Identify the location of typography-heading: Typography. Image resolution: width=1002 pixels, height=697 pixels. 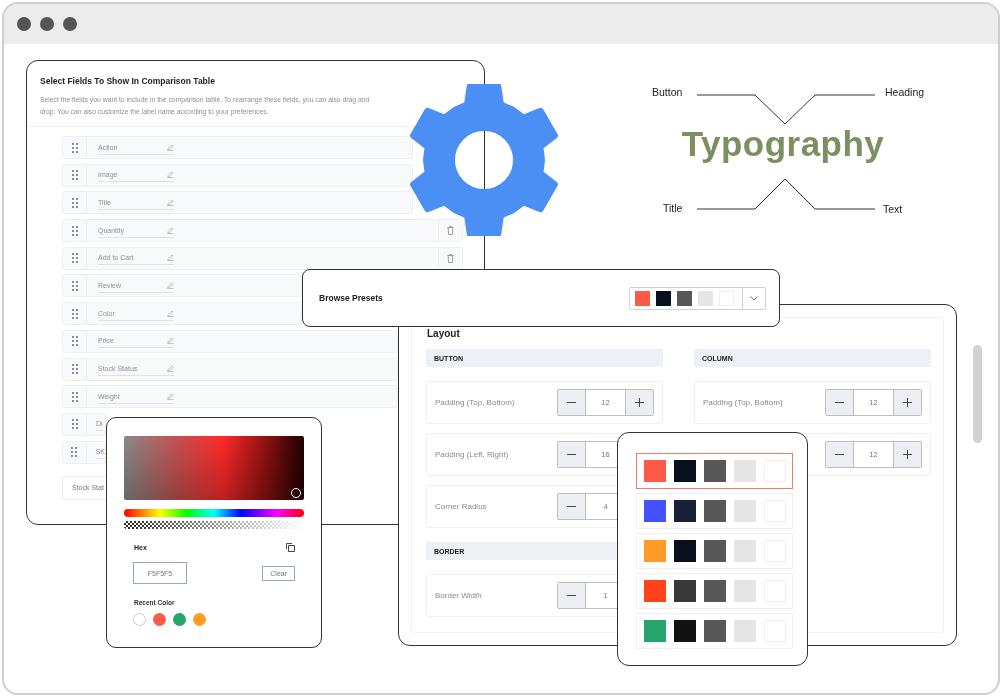
(783, 144).